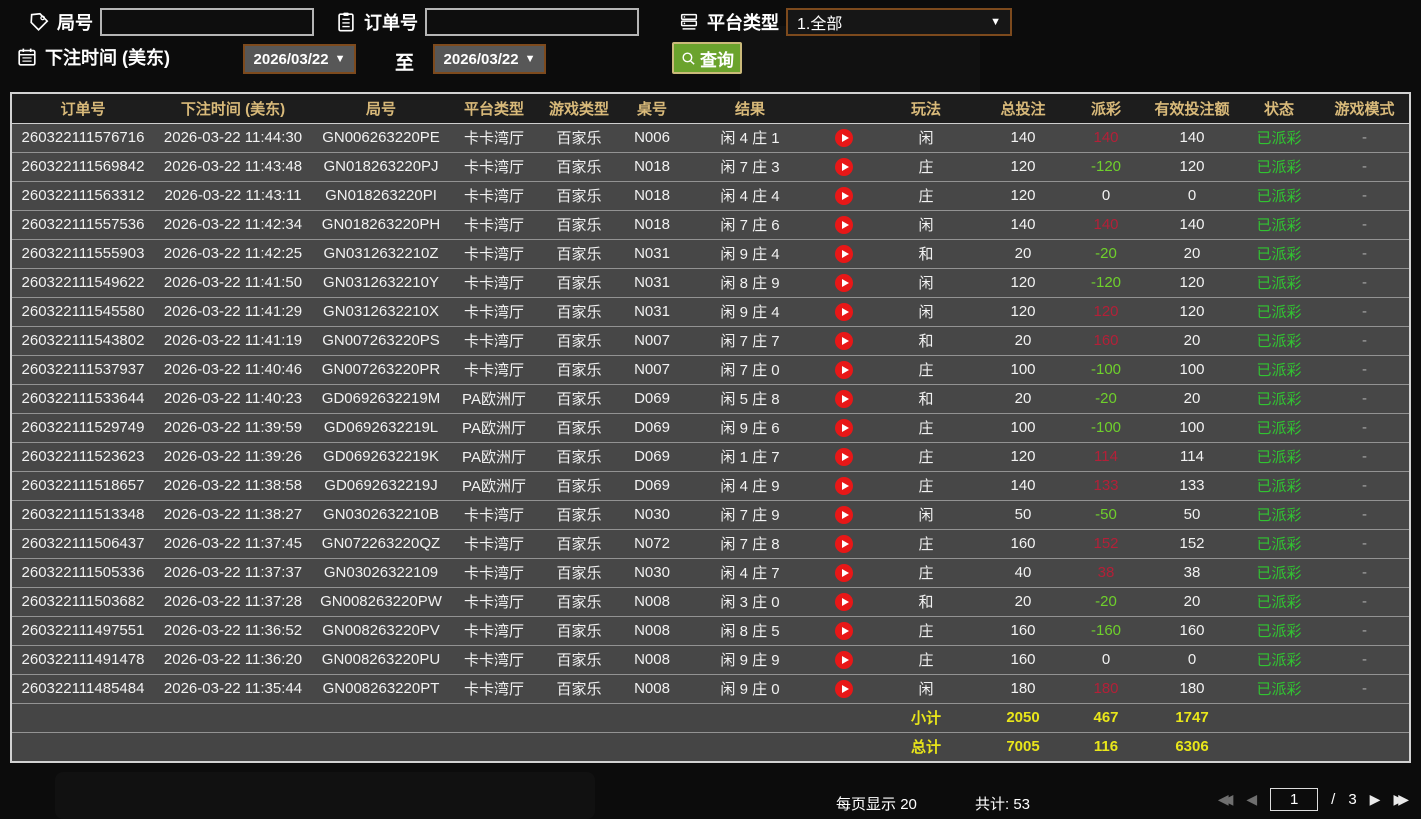  What do you see at coordinates (1023, 283) in the screenshot?
I see `cell-total_bet: 120` at bounding box center [1023, 283].